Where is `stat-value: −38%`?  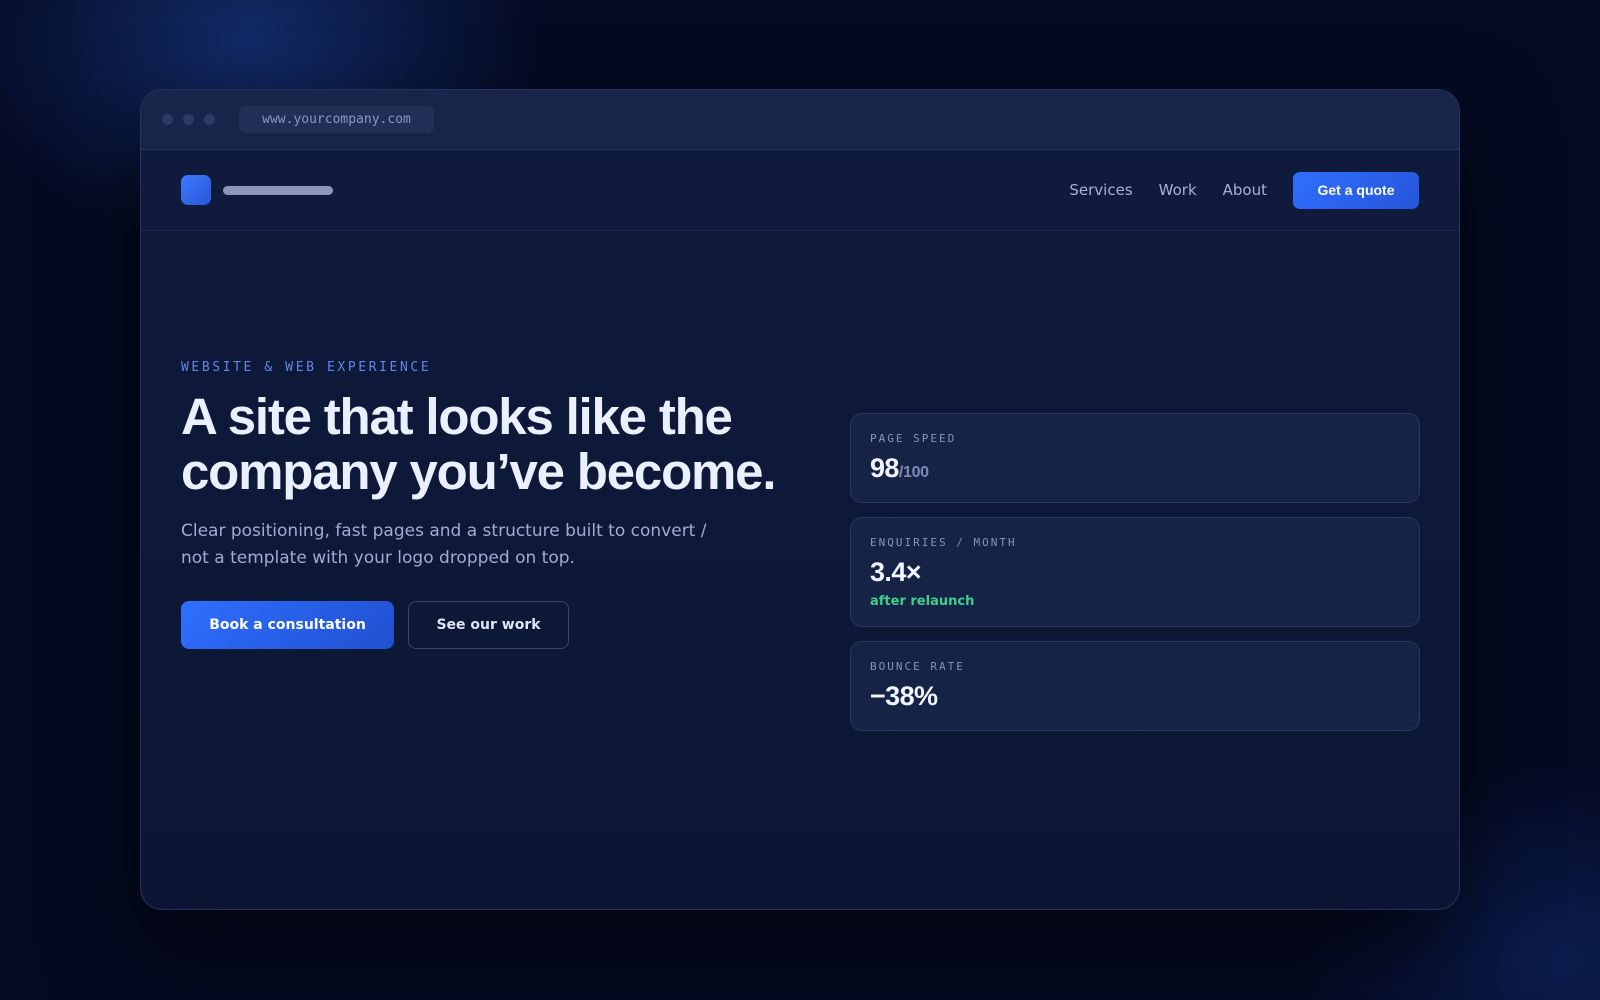 stat-value: −38% is located at coordinates (904, 696).